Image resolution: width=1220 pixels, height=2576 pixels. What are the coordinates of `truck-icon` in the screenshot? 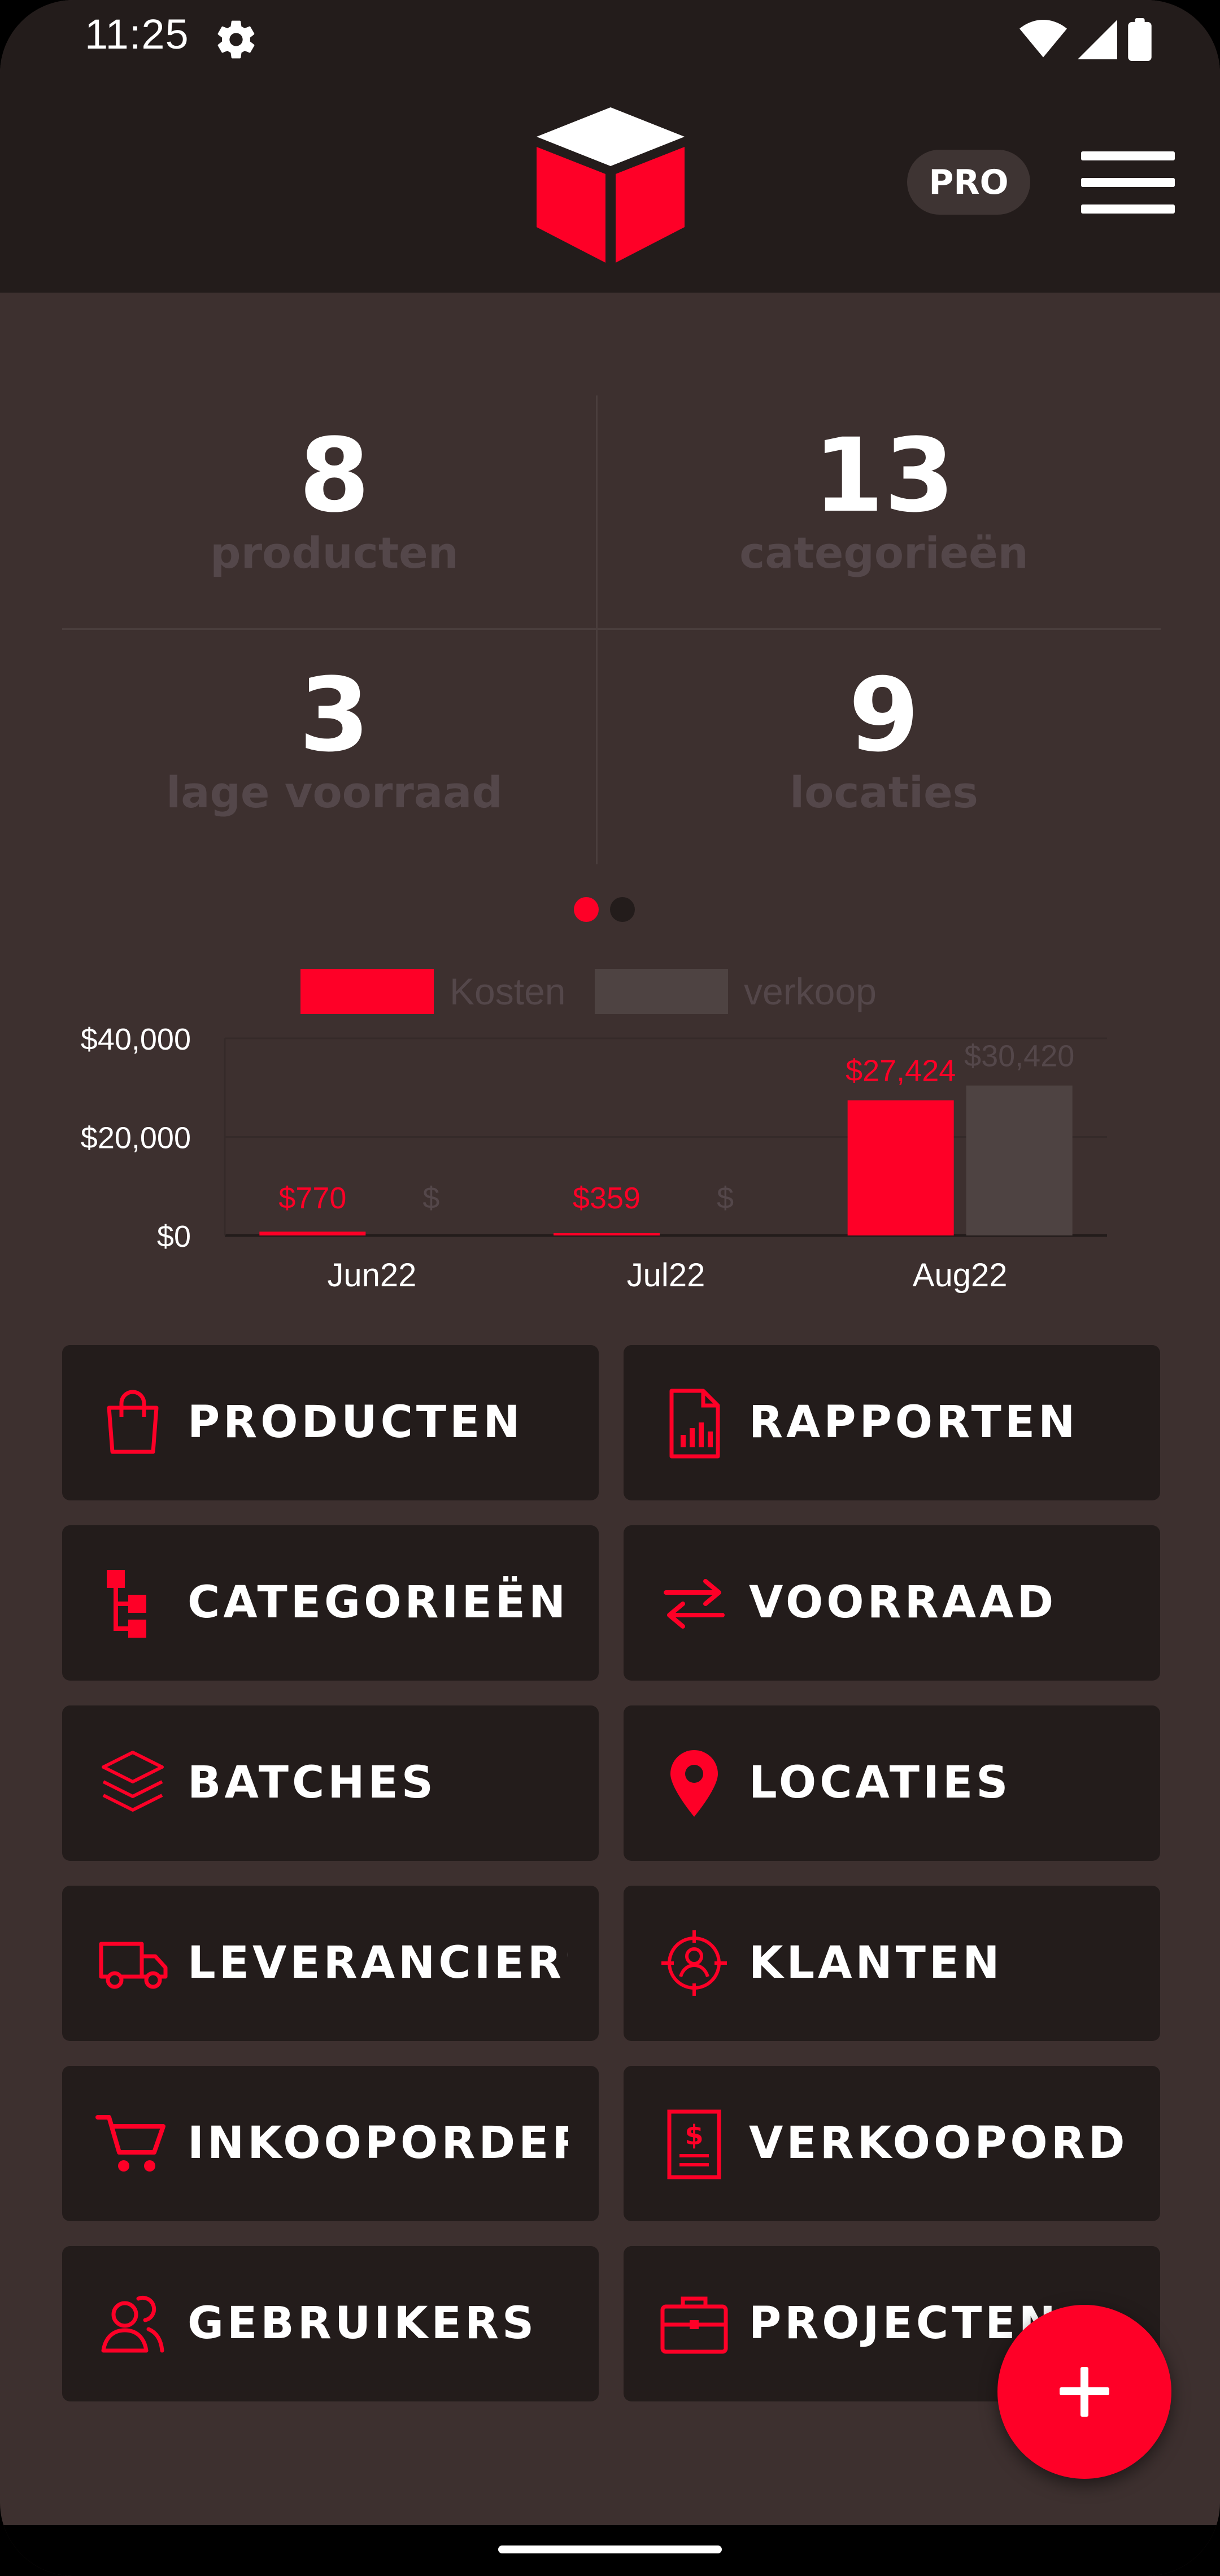 It's located at (133, 1965).